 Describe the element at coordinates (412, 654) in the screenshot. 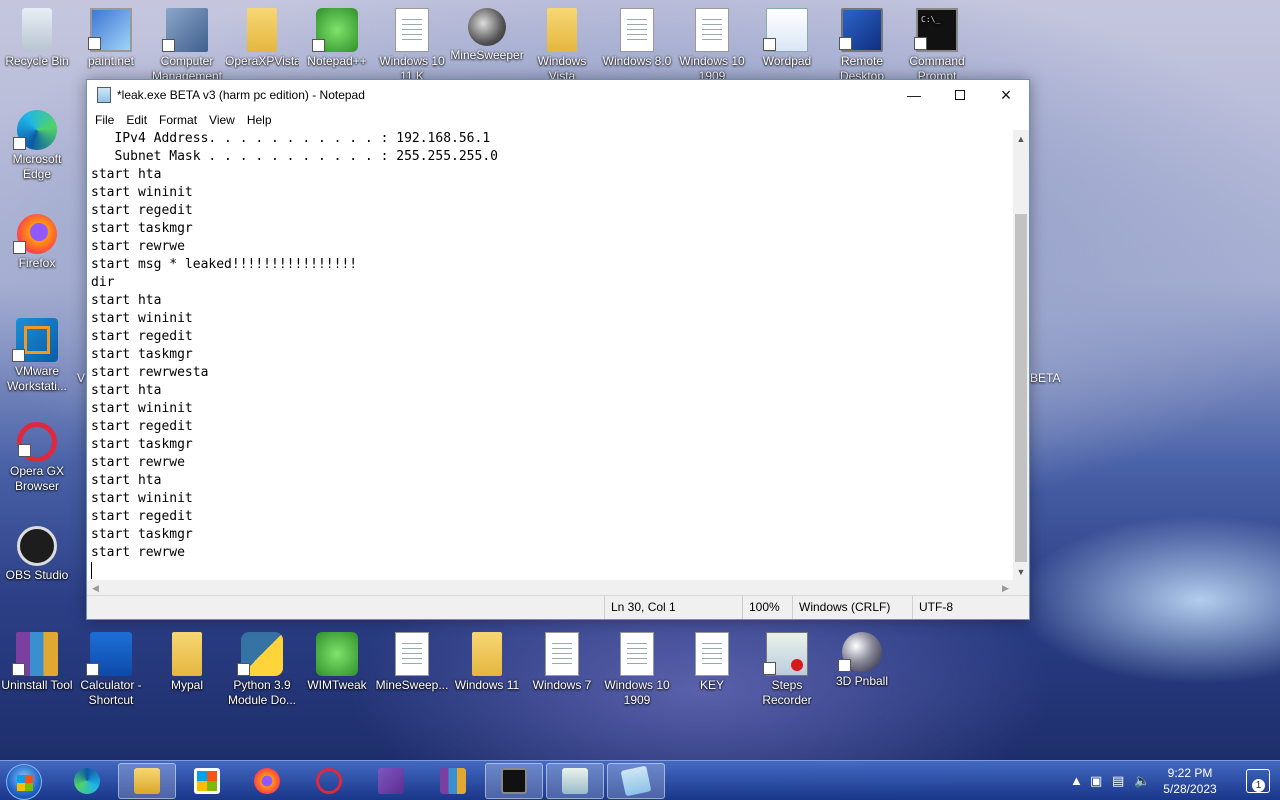

I see `minesweeper-file-icon` at that location.